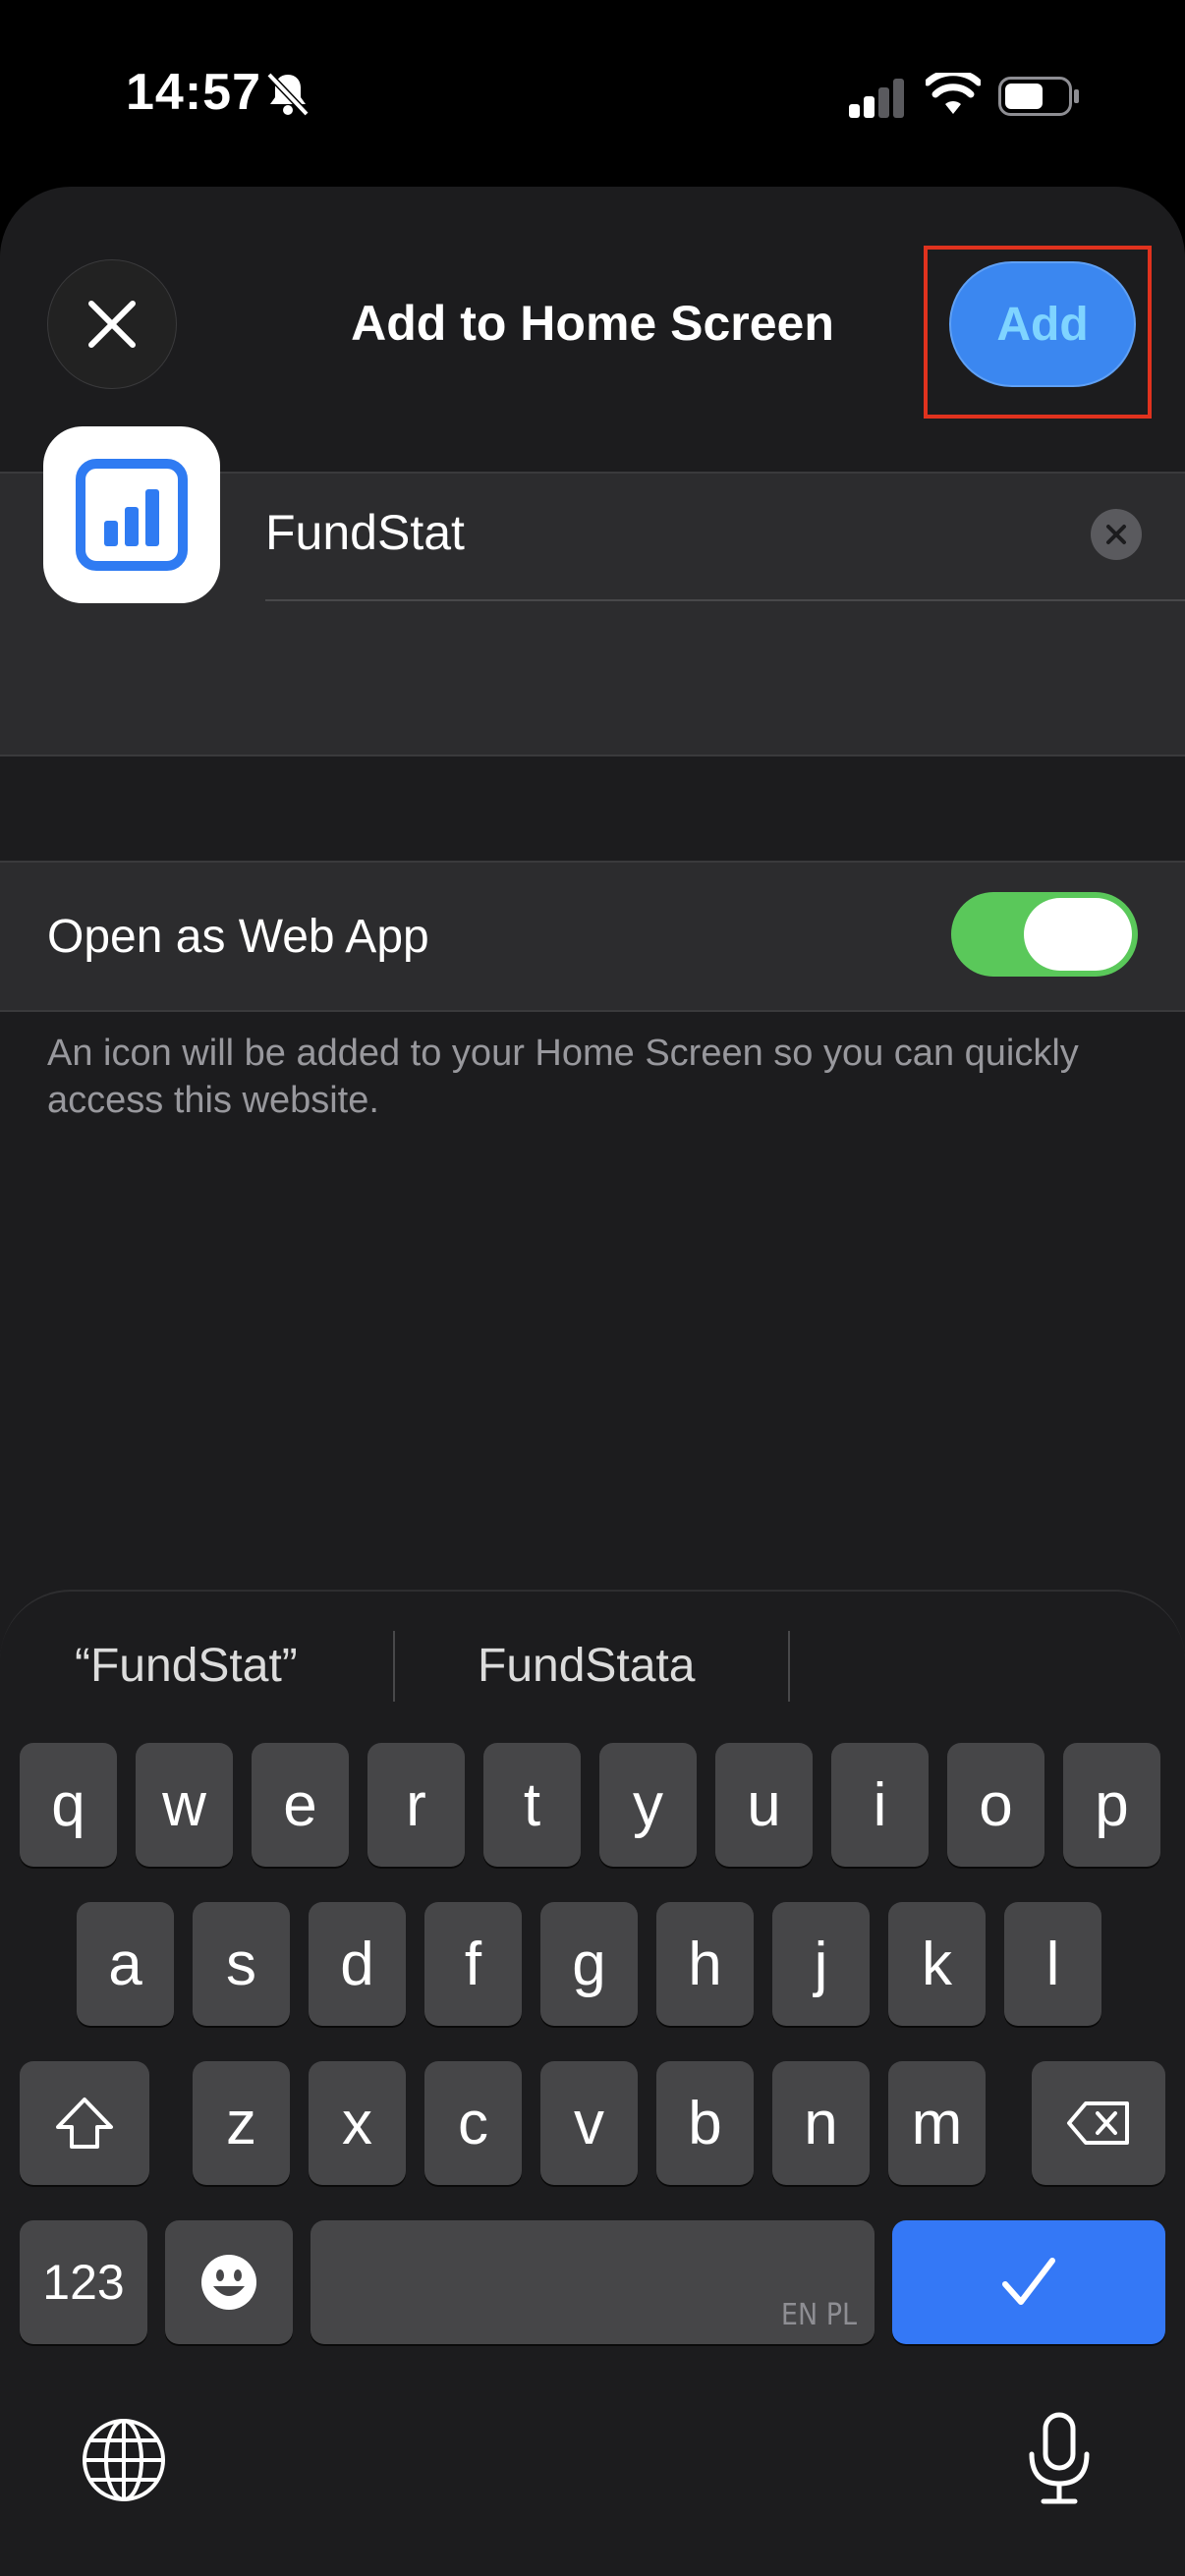 This screenshot has height=2576, width=1185. Describe the element at coordinates (937, 2123) in the screenshot. I see `key-m: m` at that location.